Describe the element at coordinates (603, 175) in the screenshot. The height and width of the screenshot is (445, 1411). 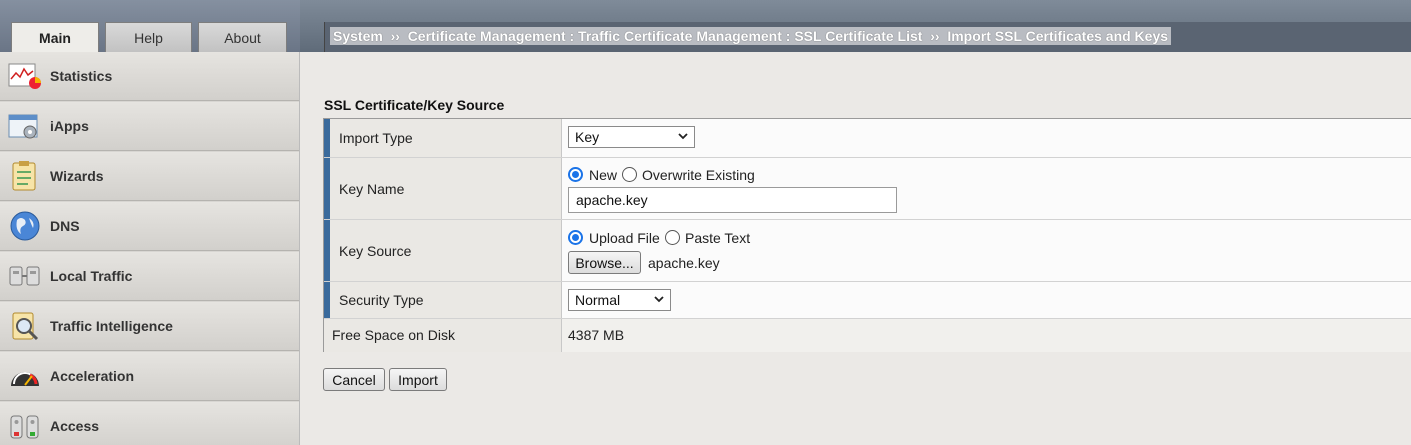
I see `radio-new-label: New` at that location.